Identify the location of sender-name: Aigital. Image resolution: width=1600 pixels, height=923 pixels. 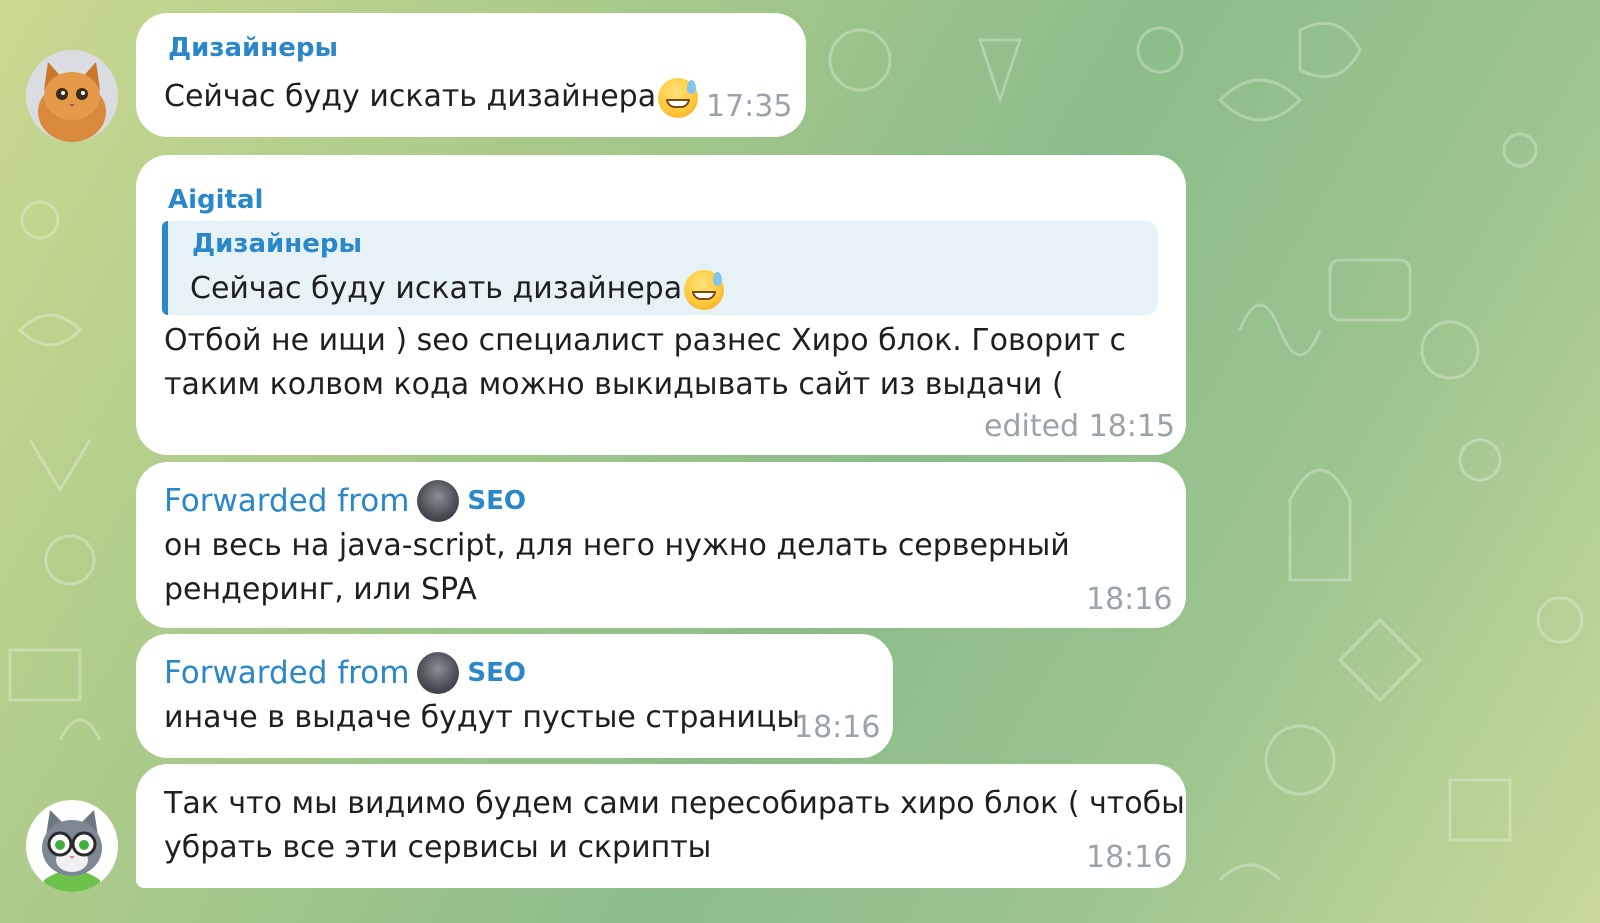
(215, 200).